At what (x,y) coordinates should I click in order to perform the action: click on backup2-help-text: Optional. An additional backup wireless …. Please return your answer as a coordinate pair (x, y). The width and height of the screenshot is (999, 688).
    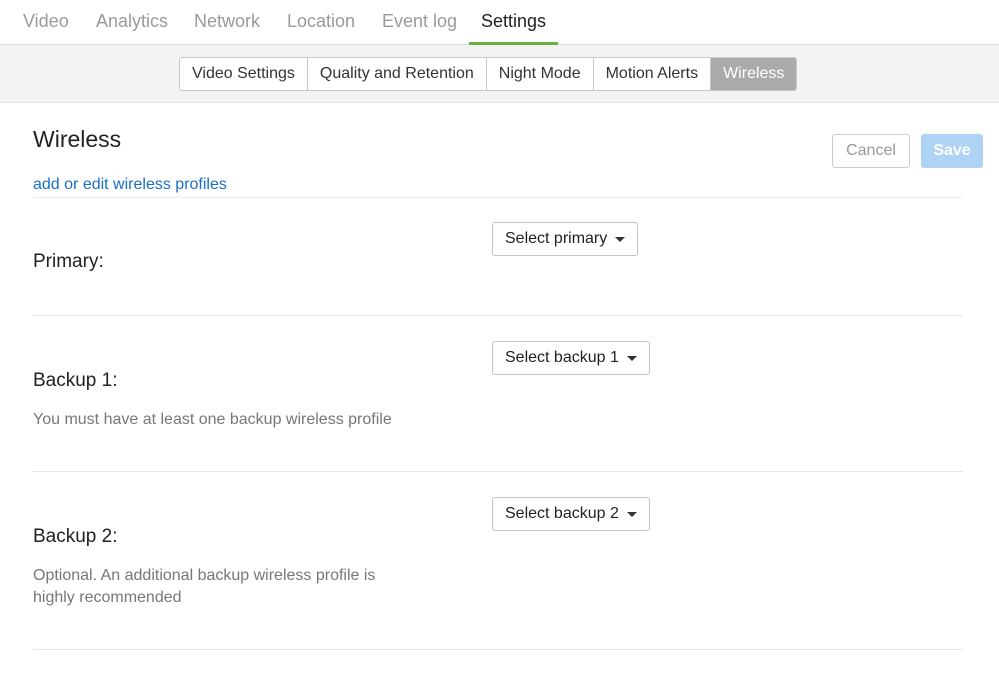
    Looking at the image, I should click on (204, 586).